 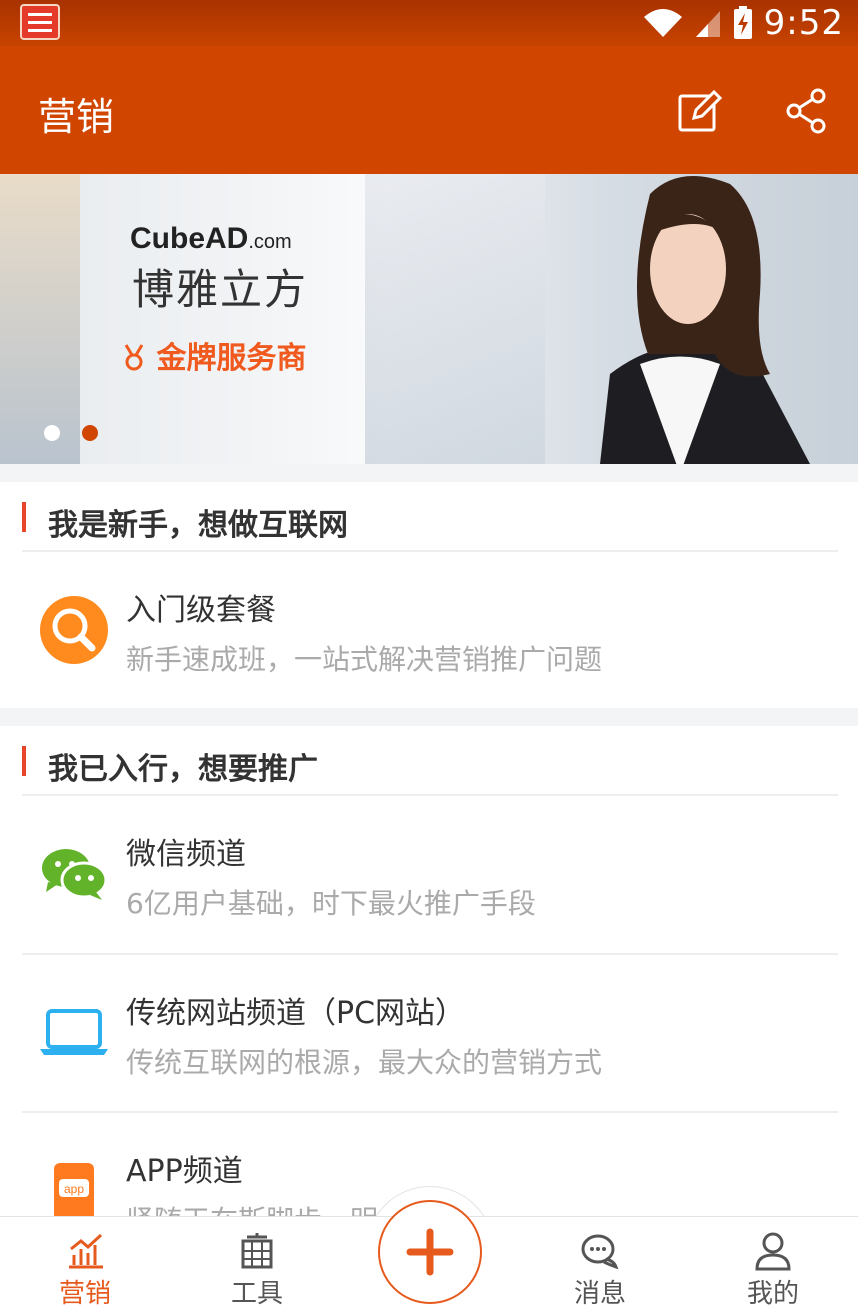 I want to click on app-bar: 营销, so click(x=429, y=110).